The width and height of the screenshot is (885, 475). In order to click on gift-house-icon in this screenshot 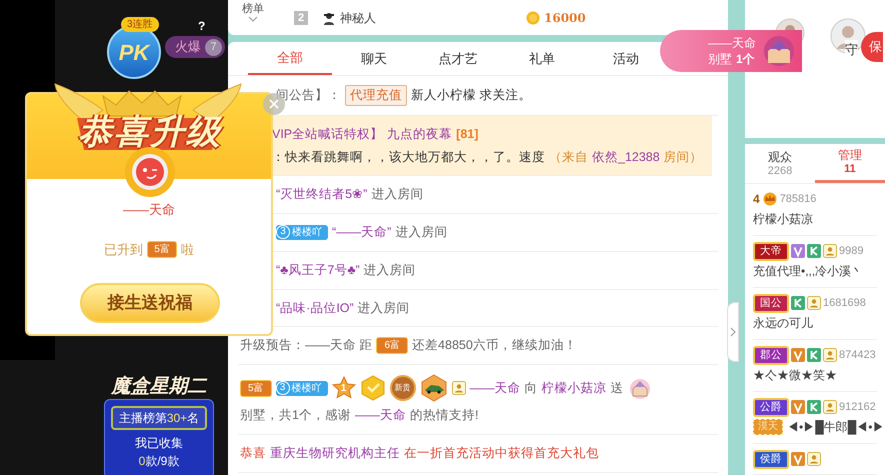, I will do `click(640, 388)`.